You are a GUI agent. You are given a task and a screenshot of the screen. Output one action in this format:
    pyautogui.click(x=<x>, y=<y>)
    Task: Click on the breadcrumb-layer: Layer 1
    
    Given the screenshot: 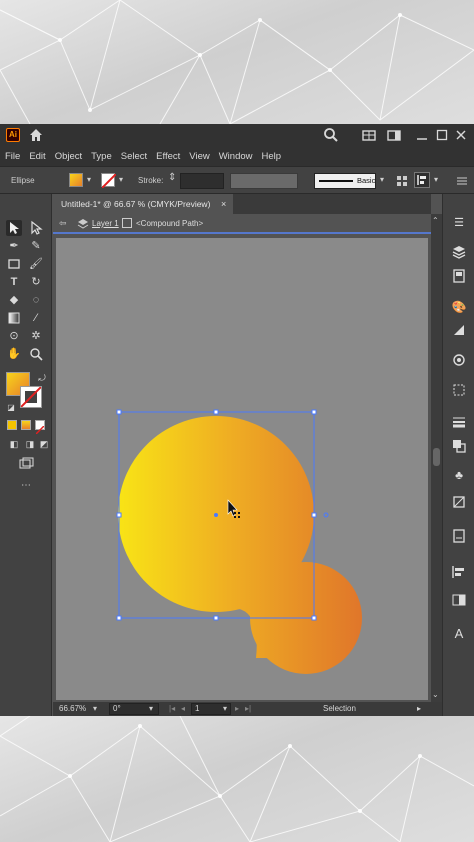 What is the action you would take?
    pyautogui.click(x=105, y=223)
    